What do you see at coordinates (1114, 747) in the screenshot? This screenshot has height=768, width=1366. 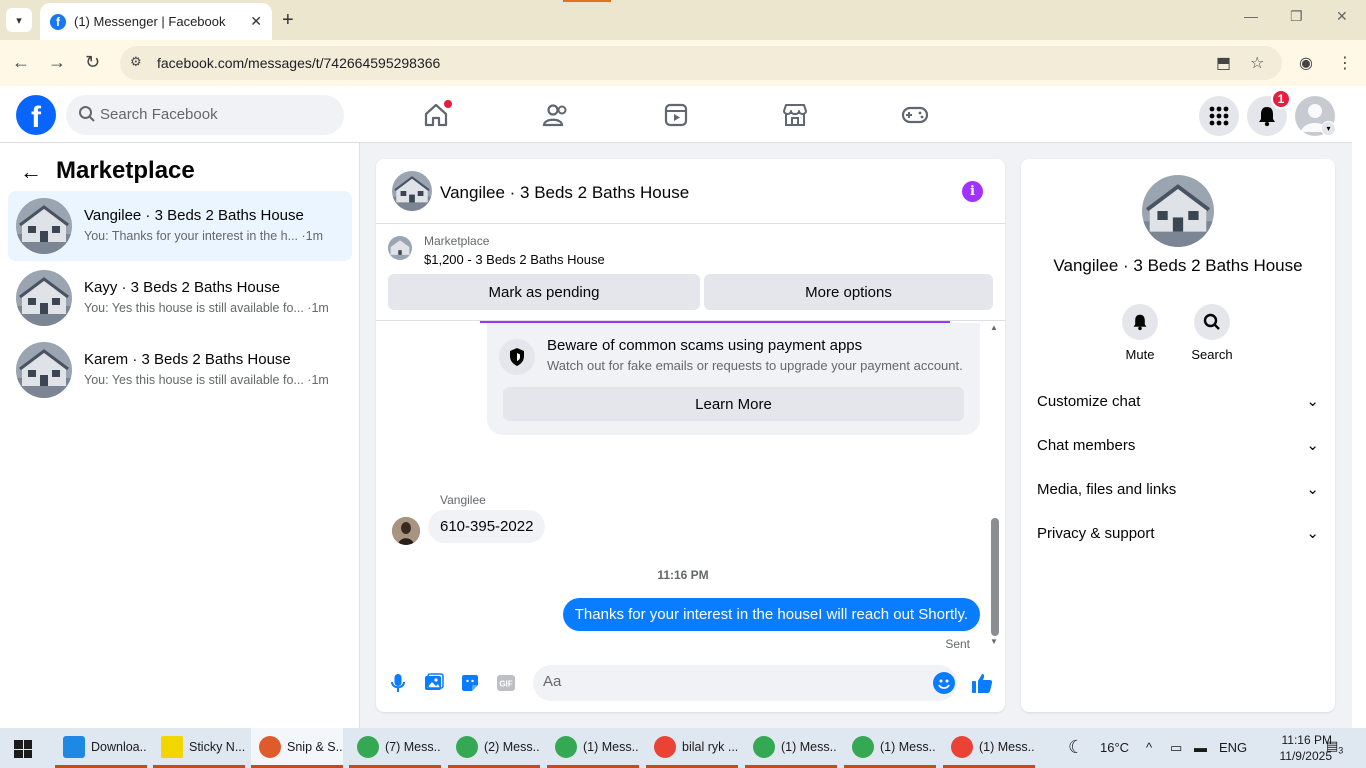 I see `weather-temp: 16°C` at bounding box center [1114, 747].